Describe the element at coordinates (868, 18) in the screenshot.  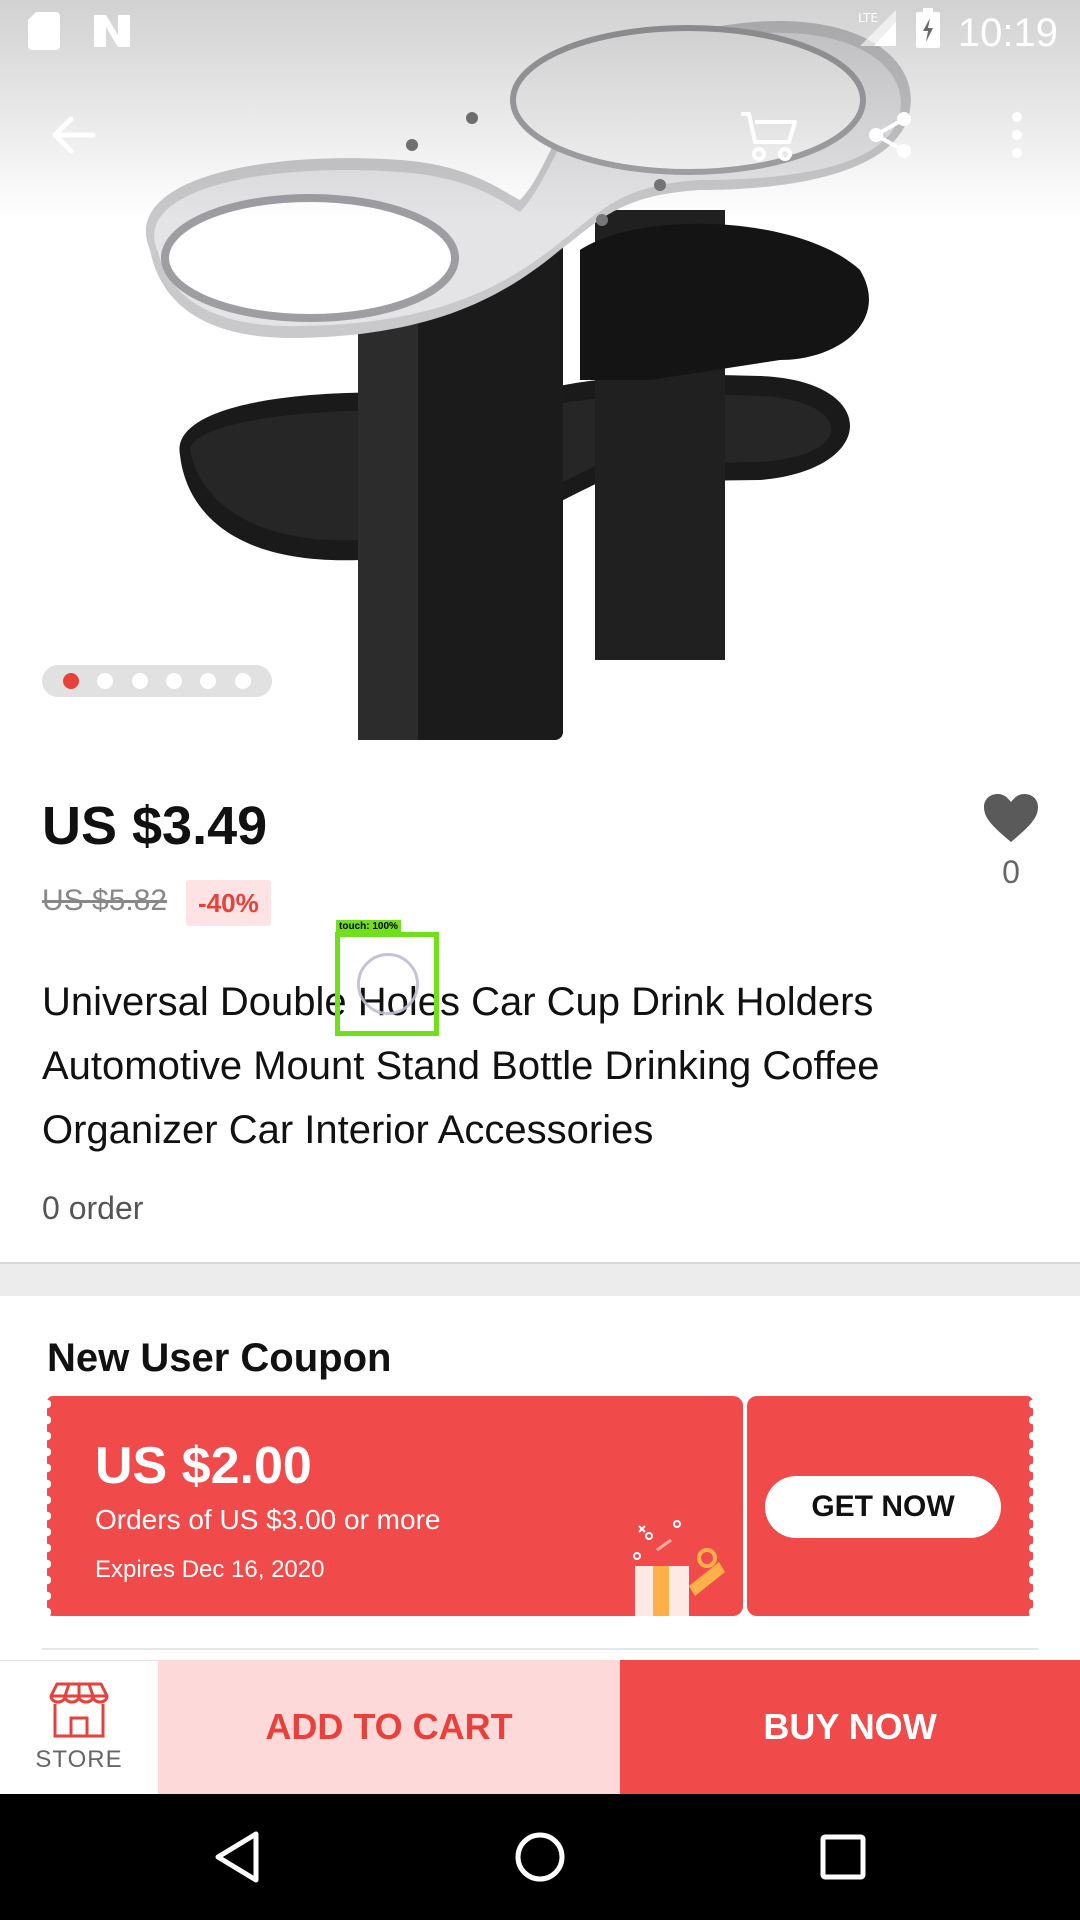
I see `svg-text: LTE` at that location.